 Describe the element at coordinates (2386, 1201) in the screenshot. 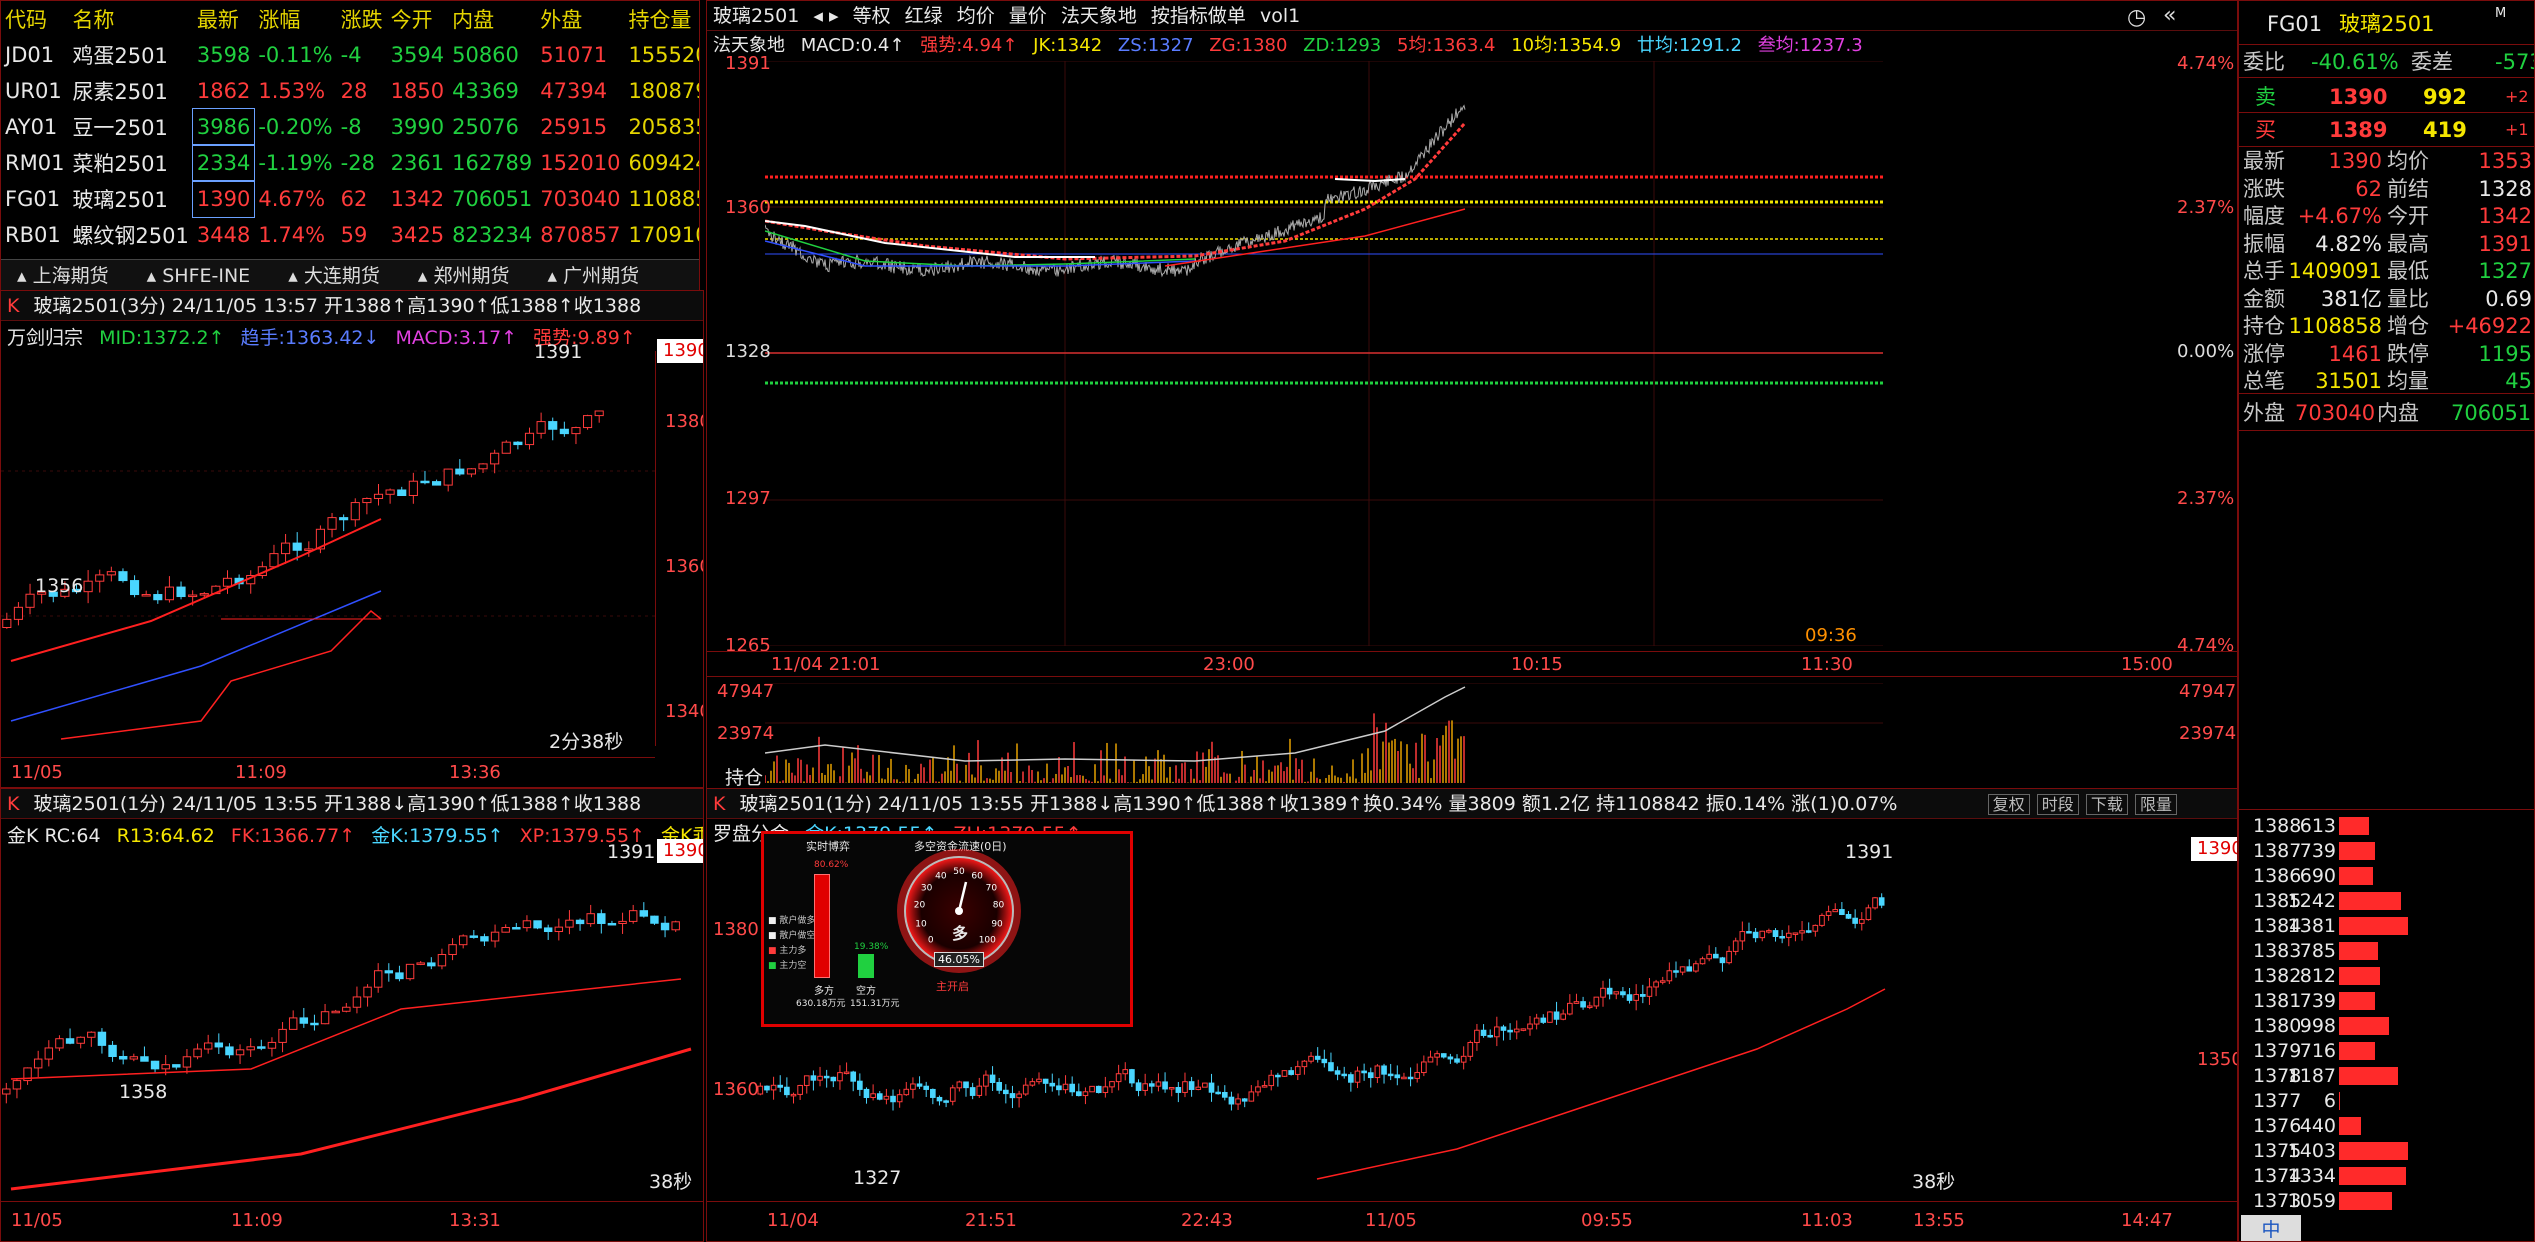

I see `distribution-row: 1373 1059` at that location.